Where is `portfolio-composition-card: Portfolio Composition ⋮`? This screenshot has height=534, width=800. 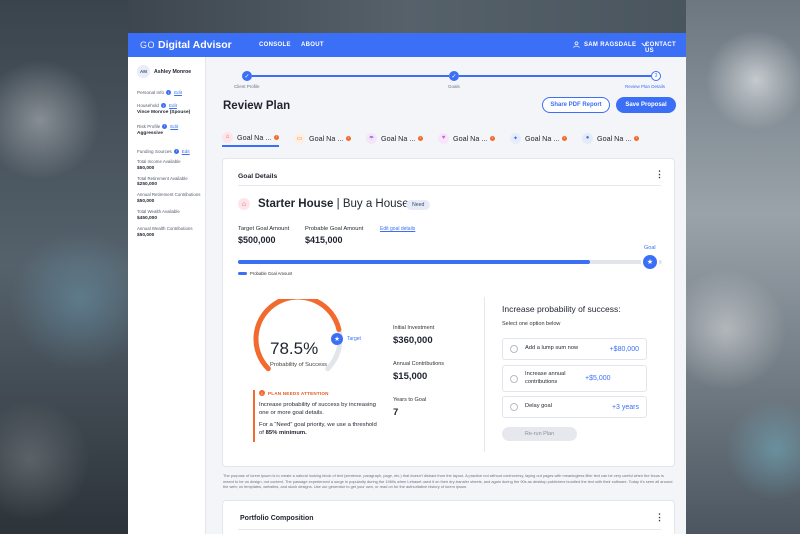 portfolio-composition-card: Portfolio Composition ⋮ is located at coordinates (448, 517).